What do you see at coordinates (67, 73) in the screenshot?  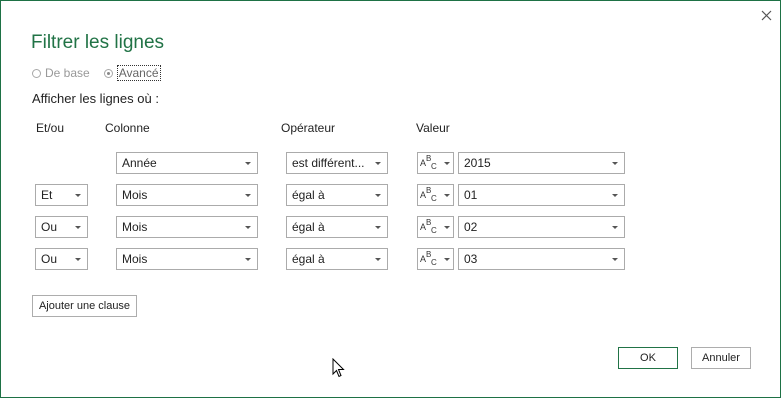 I see `mode-basic-label: De base` at bounding box center [67, 73].